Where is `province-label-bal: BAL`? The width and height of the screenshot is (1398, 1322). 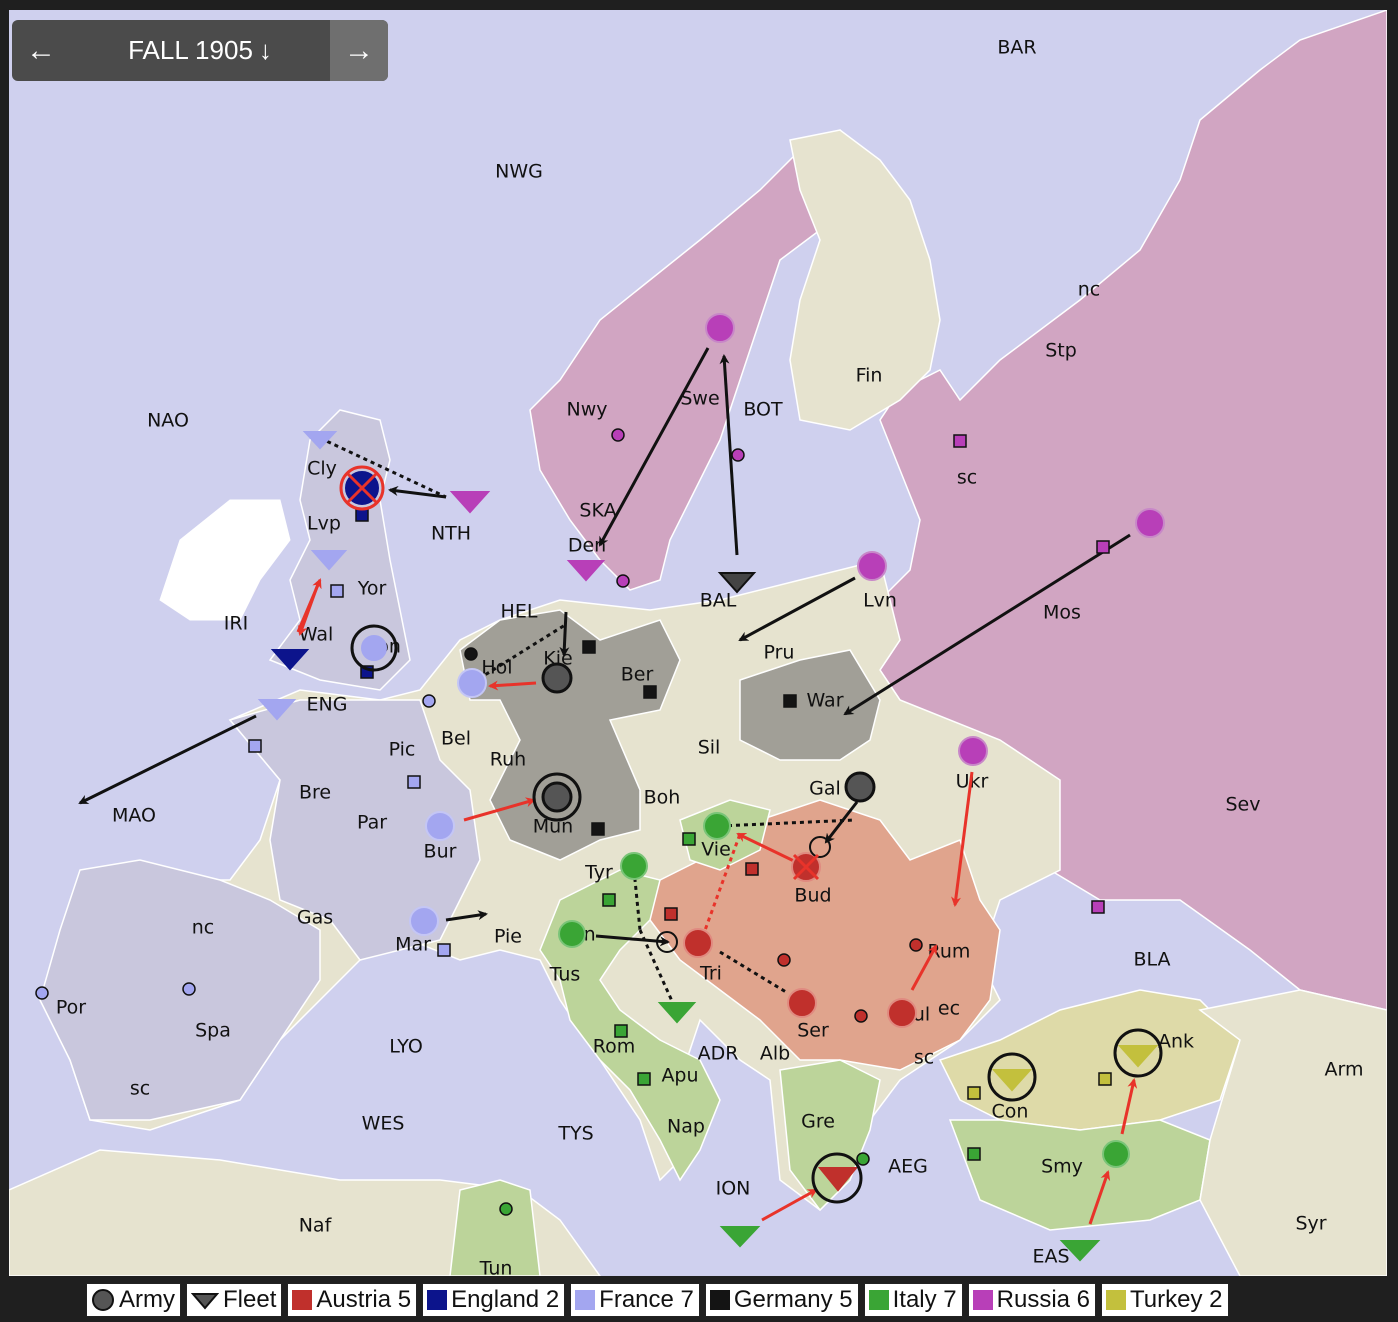
province-label-bal: BAL is located at coordinates (718, 601).